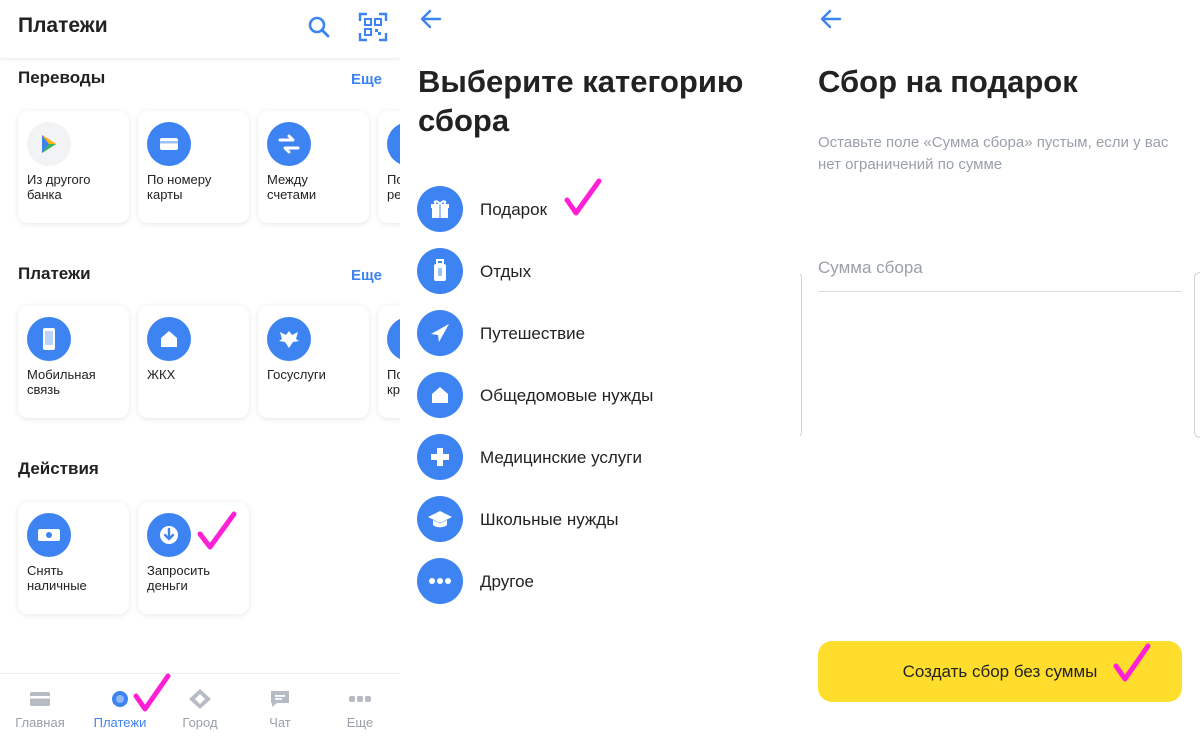  What do you see at coordinates (40, 722) in the screenshot?
I see `nav-label: Главная` at bounding box center [40, 722].